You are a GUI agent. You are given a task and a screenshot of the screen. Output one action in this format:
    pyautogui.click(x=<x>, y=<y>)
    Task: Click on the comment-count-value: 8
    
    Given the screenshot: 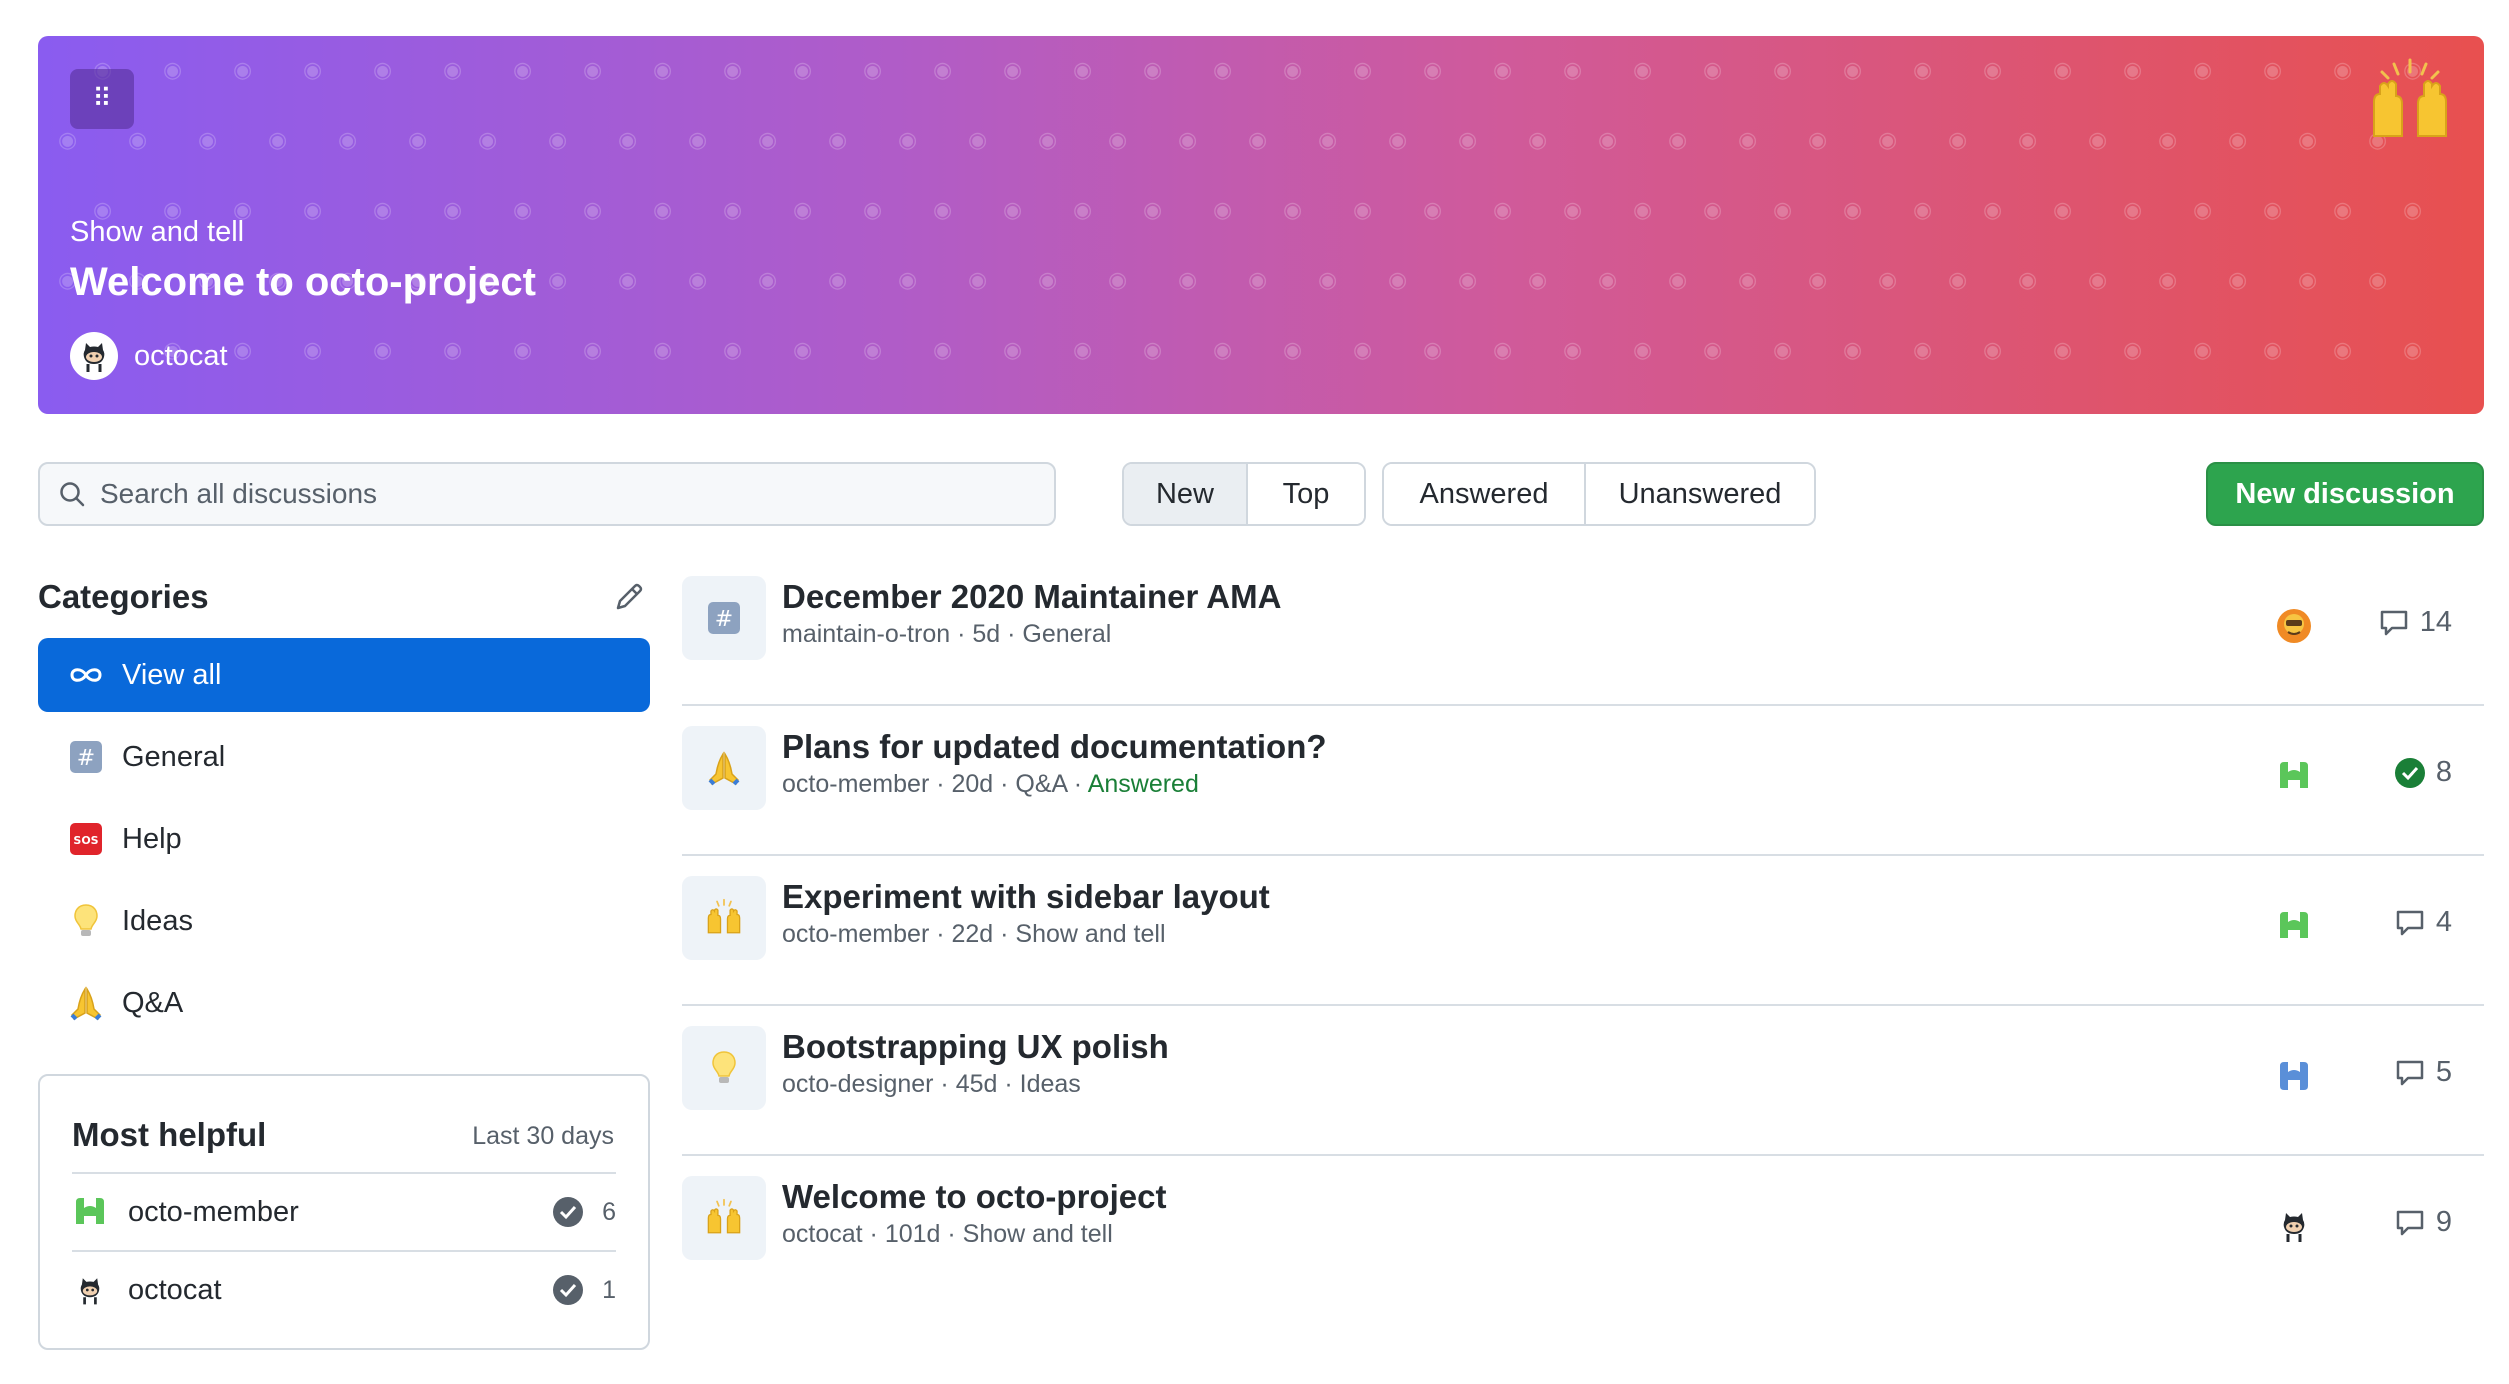 What is the action you would take?
    pyautogui.click(x=2443, y=772)
    